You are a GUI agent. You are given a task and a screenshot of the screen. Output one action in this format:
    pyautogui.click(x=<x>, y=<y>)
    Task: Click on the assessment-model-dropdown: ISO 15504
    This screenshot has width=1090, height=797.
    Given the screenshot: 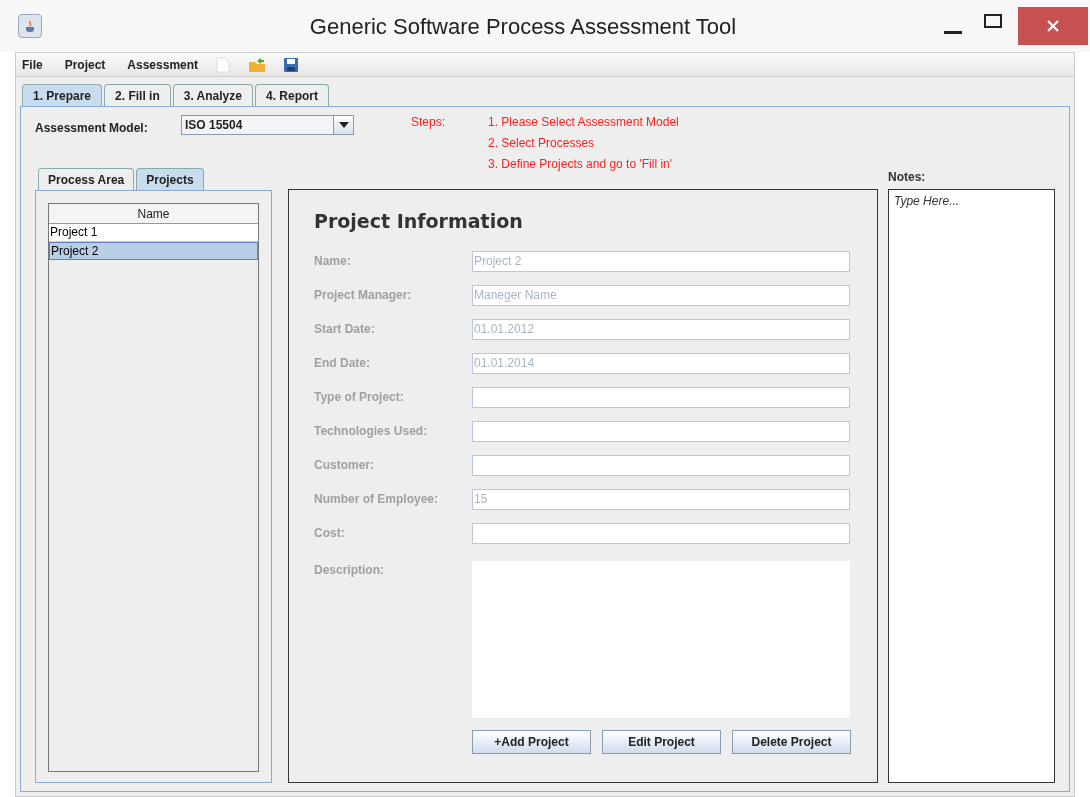 What is the action you would take?
    pyautogui.click(x=267, y=125)
    